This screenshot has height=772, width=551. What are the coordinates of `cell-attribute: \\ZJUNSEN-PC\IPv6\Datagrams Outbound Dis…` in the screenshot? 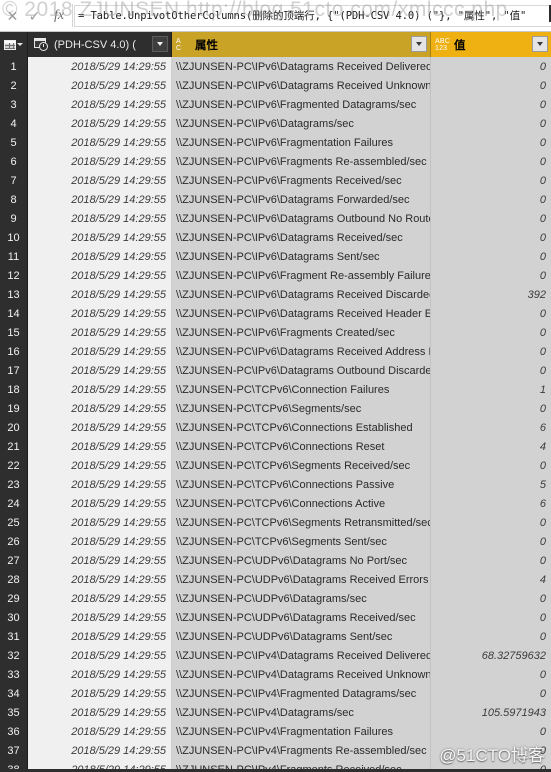 It's located at (301, 370).